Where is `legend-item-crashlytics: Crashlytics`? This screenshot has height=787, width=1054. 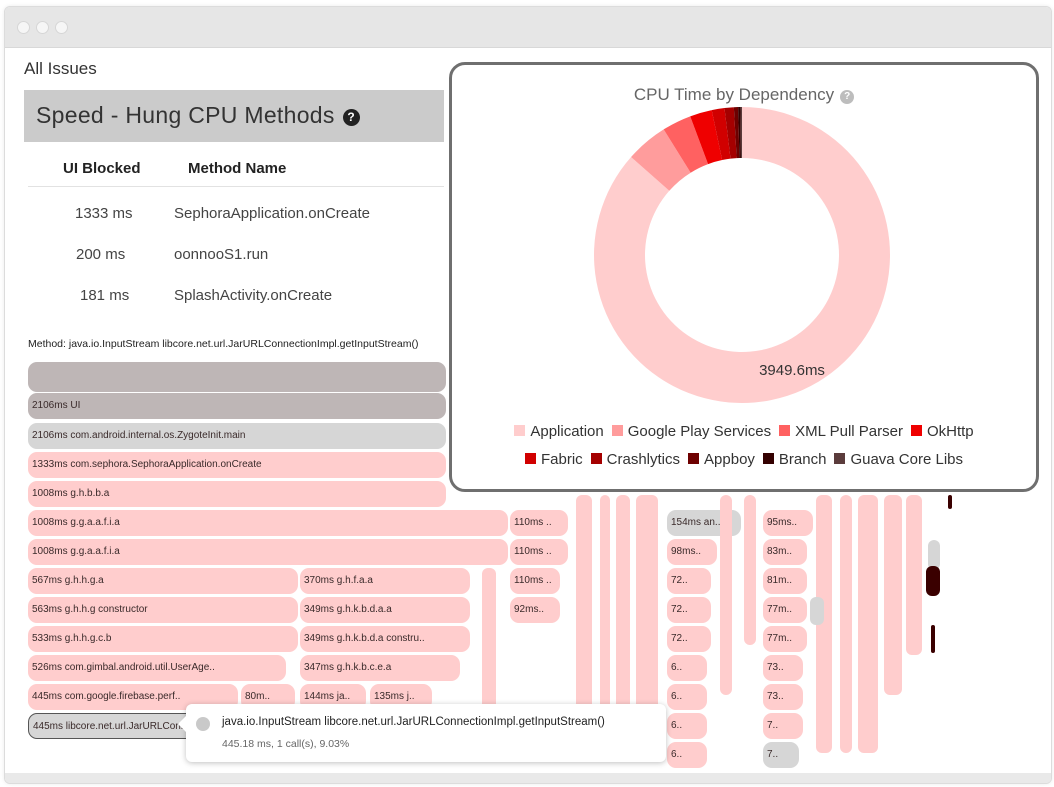
legend-item-crashlytics: Crashlytics is located at coordinates (635, 459).